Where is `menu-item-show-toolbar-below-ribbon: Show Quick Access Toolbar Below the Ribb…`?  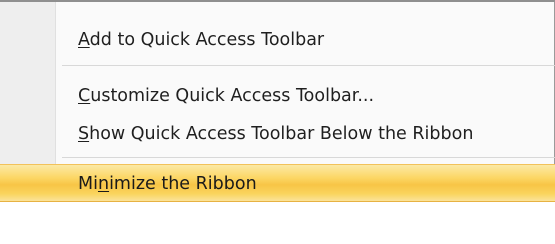 menu-item-show-toolbar-below-ribbon: Show Quick Access Toolbar Below the Ribb… is located at coordinates (277, 134).